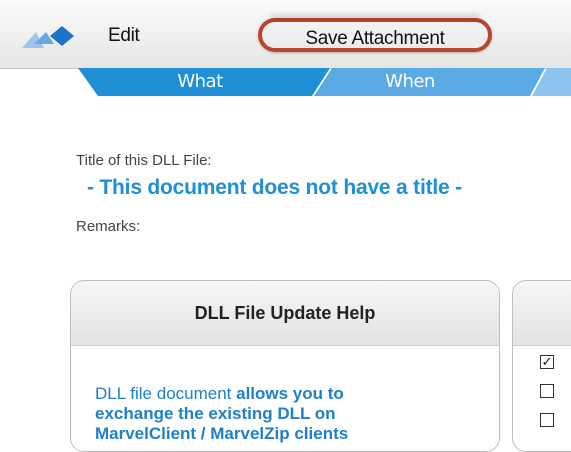 Image resolution: width=571 pixels, height=452 pixels. I want to click on checkbox-1: ✓, so click(547, 362).